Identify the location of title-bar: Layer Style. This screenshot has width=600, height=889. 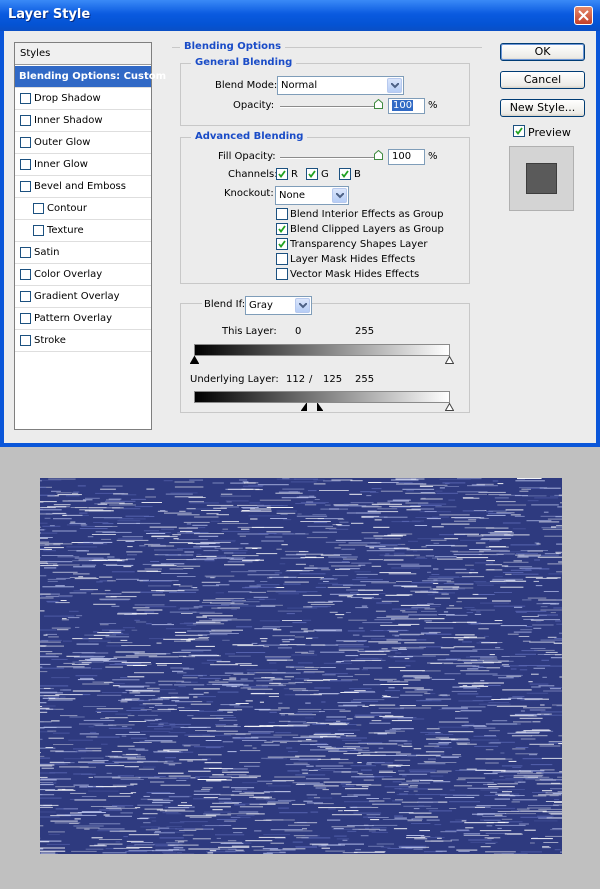
(300, 15).